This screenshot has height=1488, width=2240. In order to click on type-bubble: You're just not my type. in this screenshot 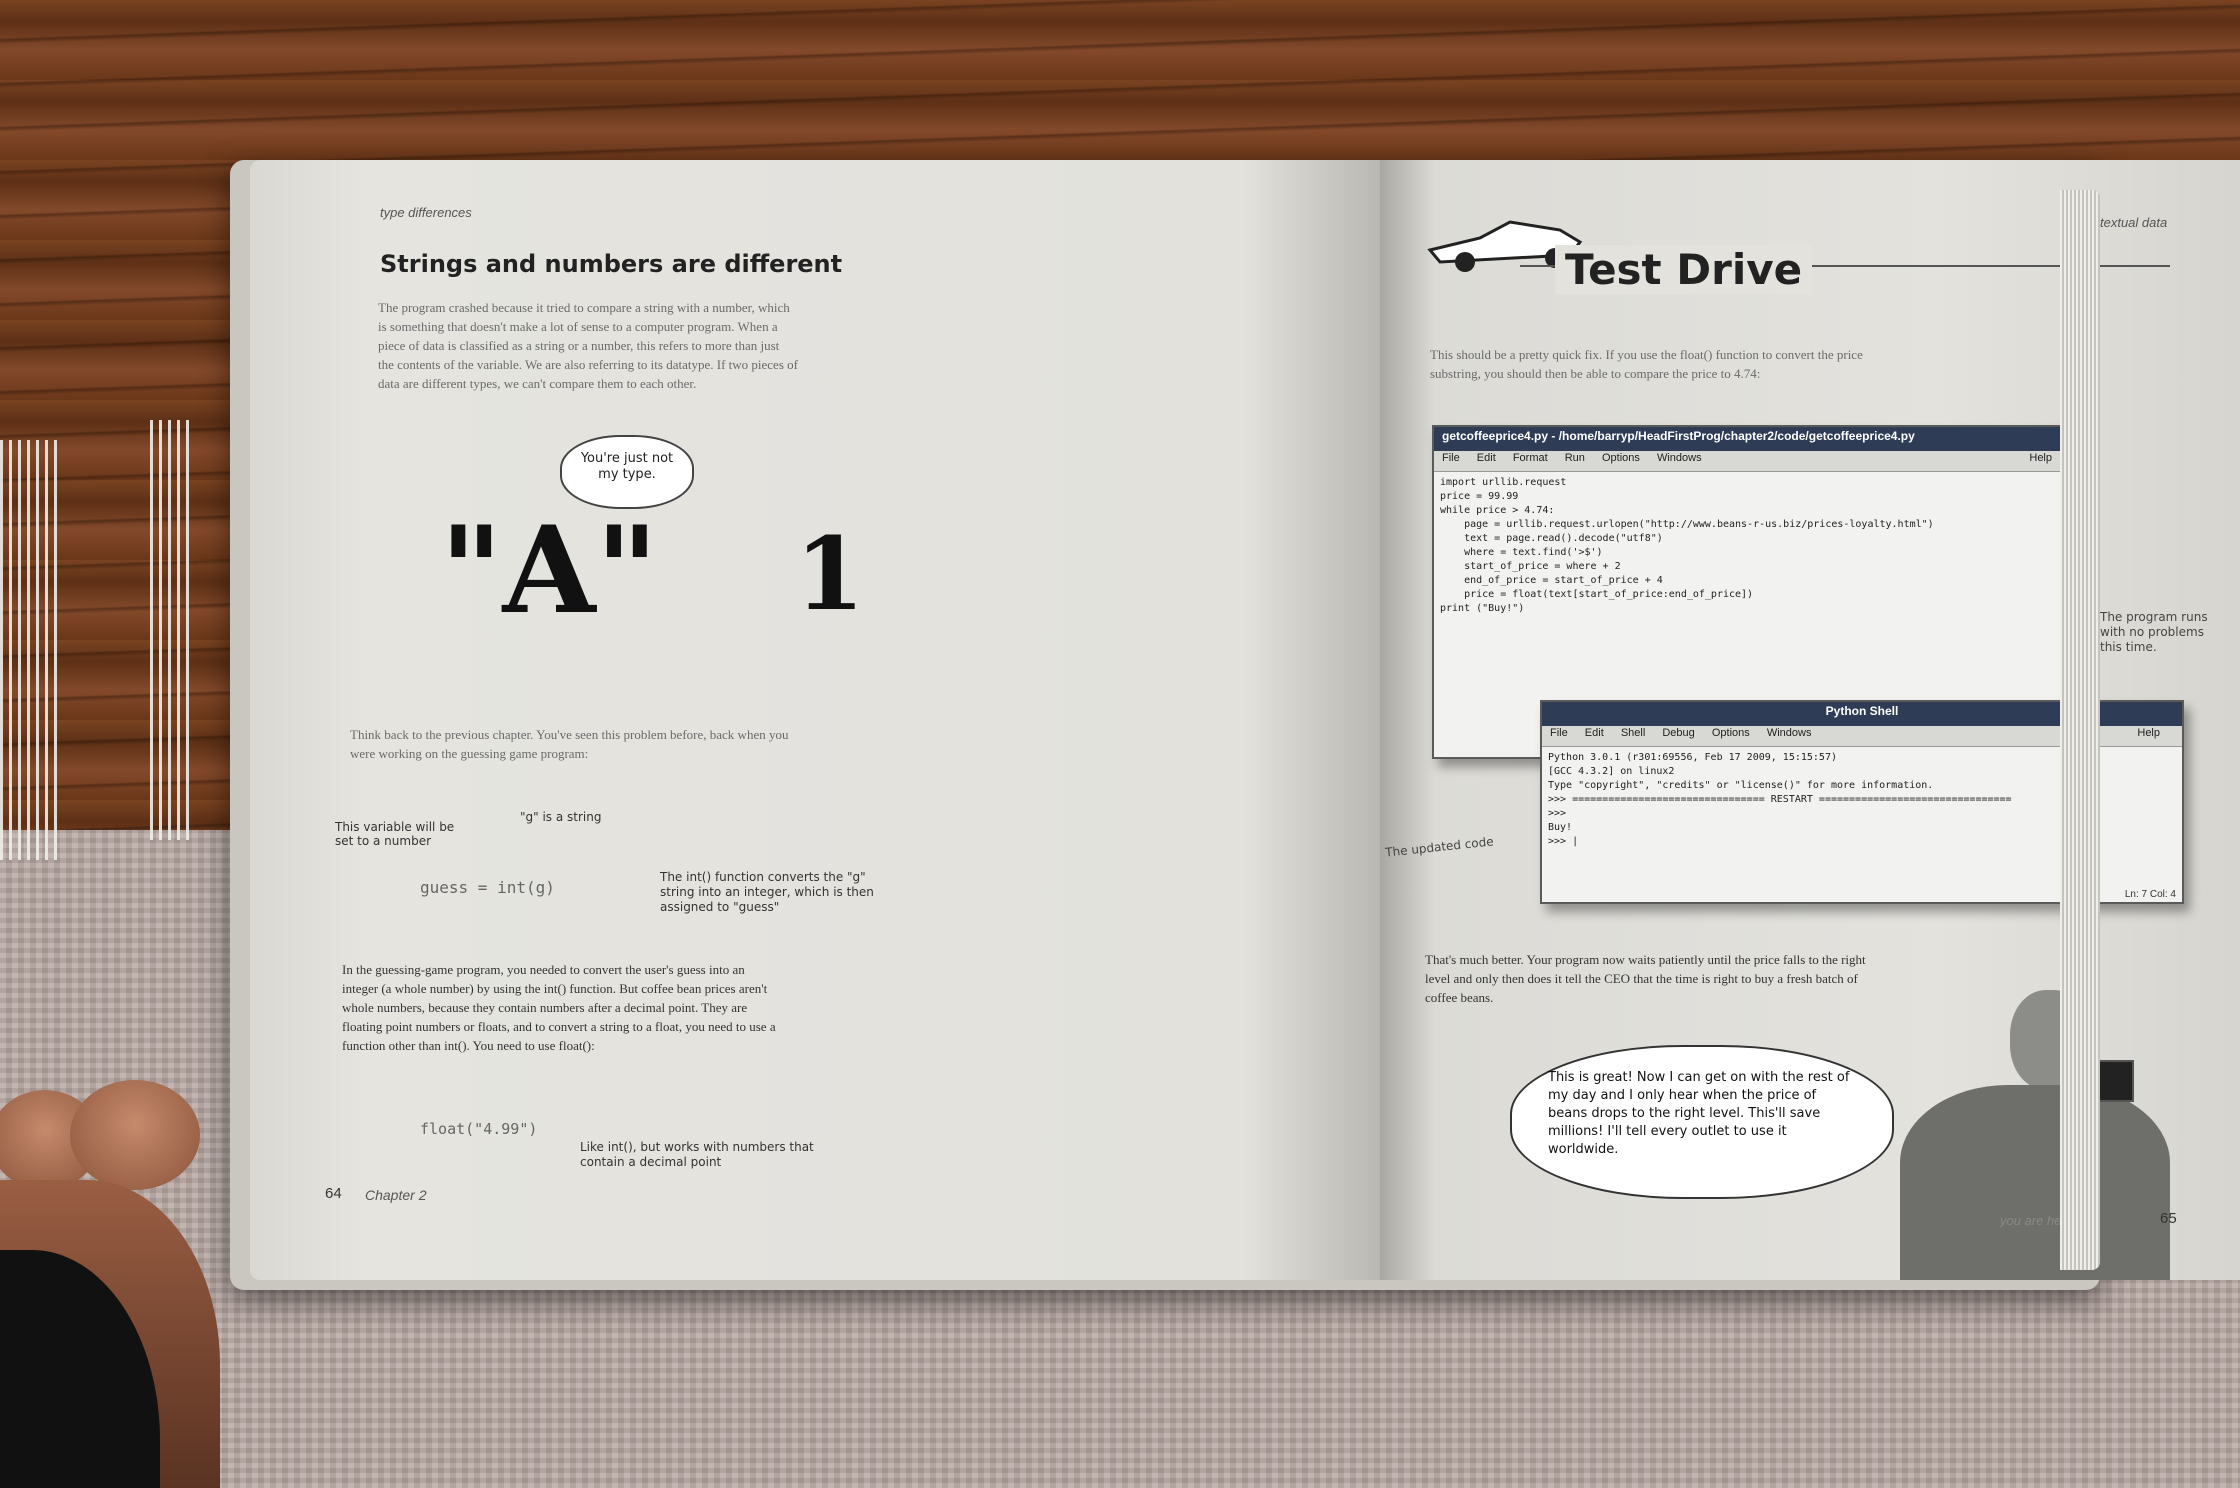, I will do `click(627, 472)`.